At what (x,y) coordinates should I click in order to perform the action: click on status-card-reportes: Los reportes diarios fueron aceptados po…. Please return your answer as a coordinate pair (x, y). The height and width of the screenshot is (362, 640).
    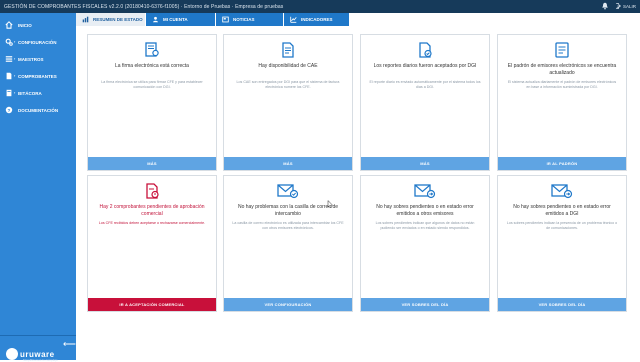
    Looking at the image, I should click on (425, 102).